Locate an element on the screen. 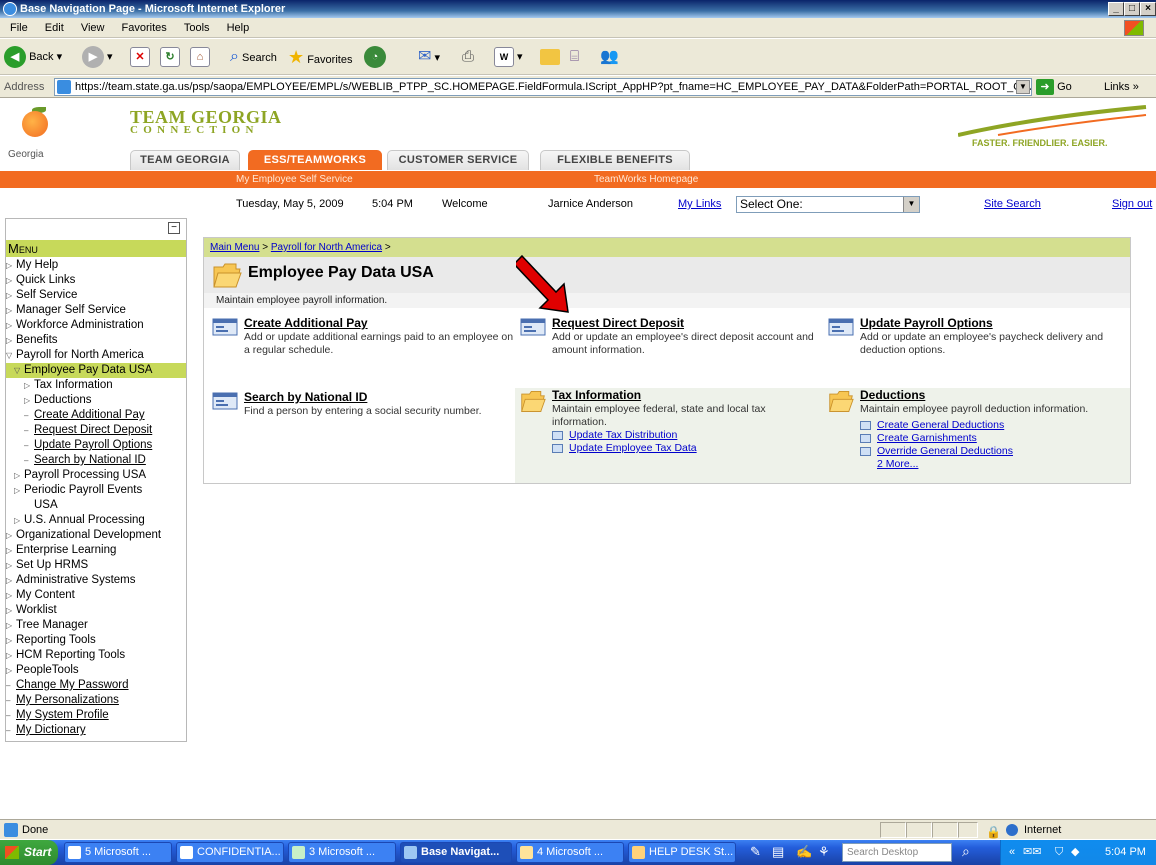  menu-view: View is located at coordinates (93, 28).